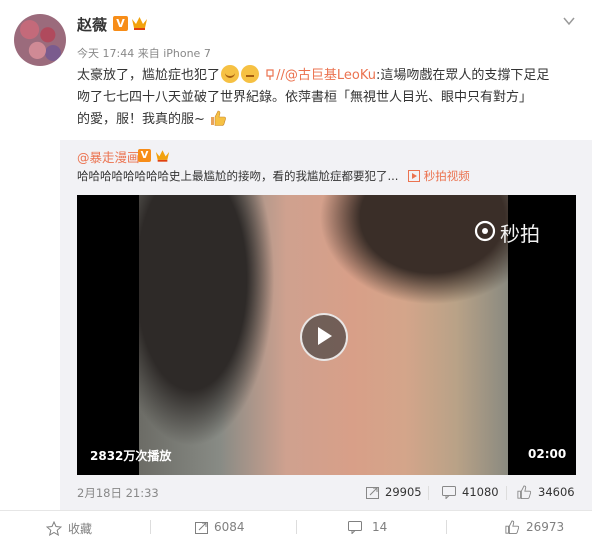 The image size is (592, 543). Describe the element at coordinates (92, 24) in the screenshot. I see `username: 赵薇` at that location.